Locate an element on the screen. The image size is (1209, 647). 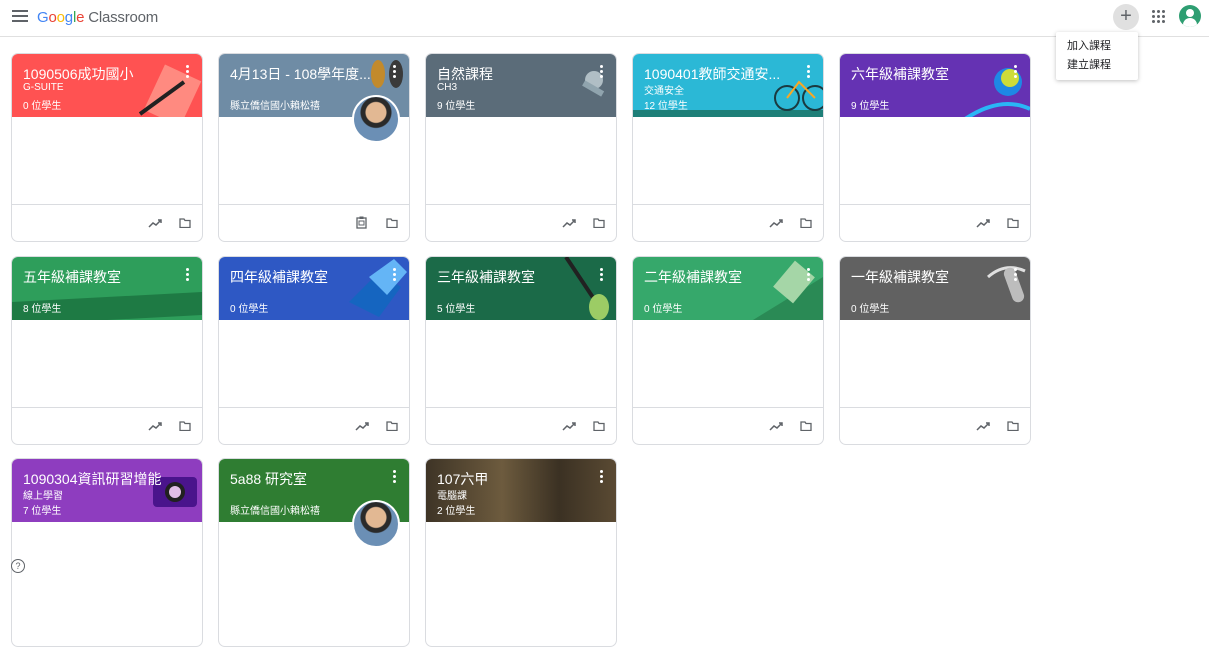
account-avatar-icon is located at coordinates (1190, 16).